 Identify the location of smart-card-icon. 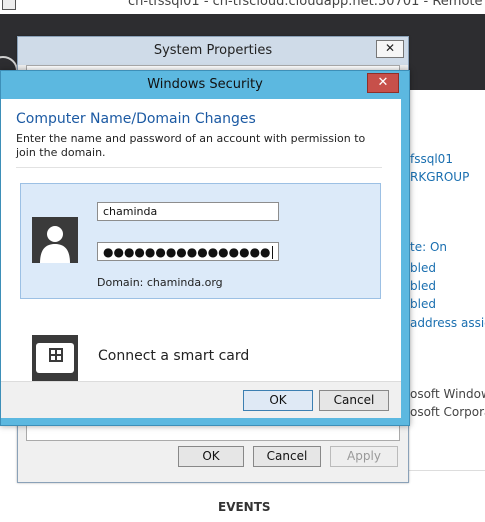
(55, 358).